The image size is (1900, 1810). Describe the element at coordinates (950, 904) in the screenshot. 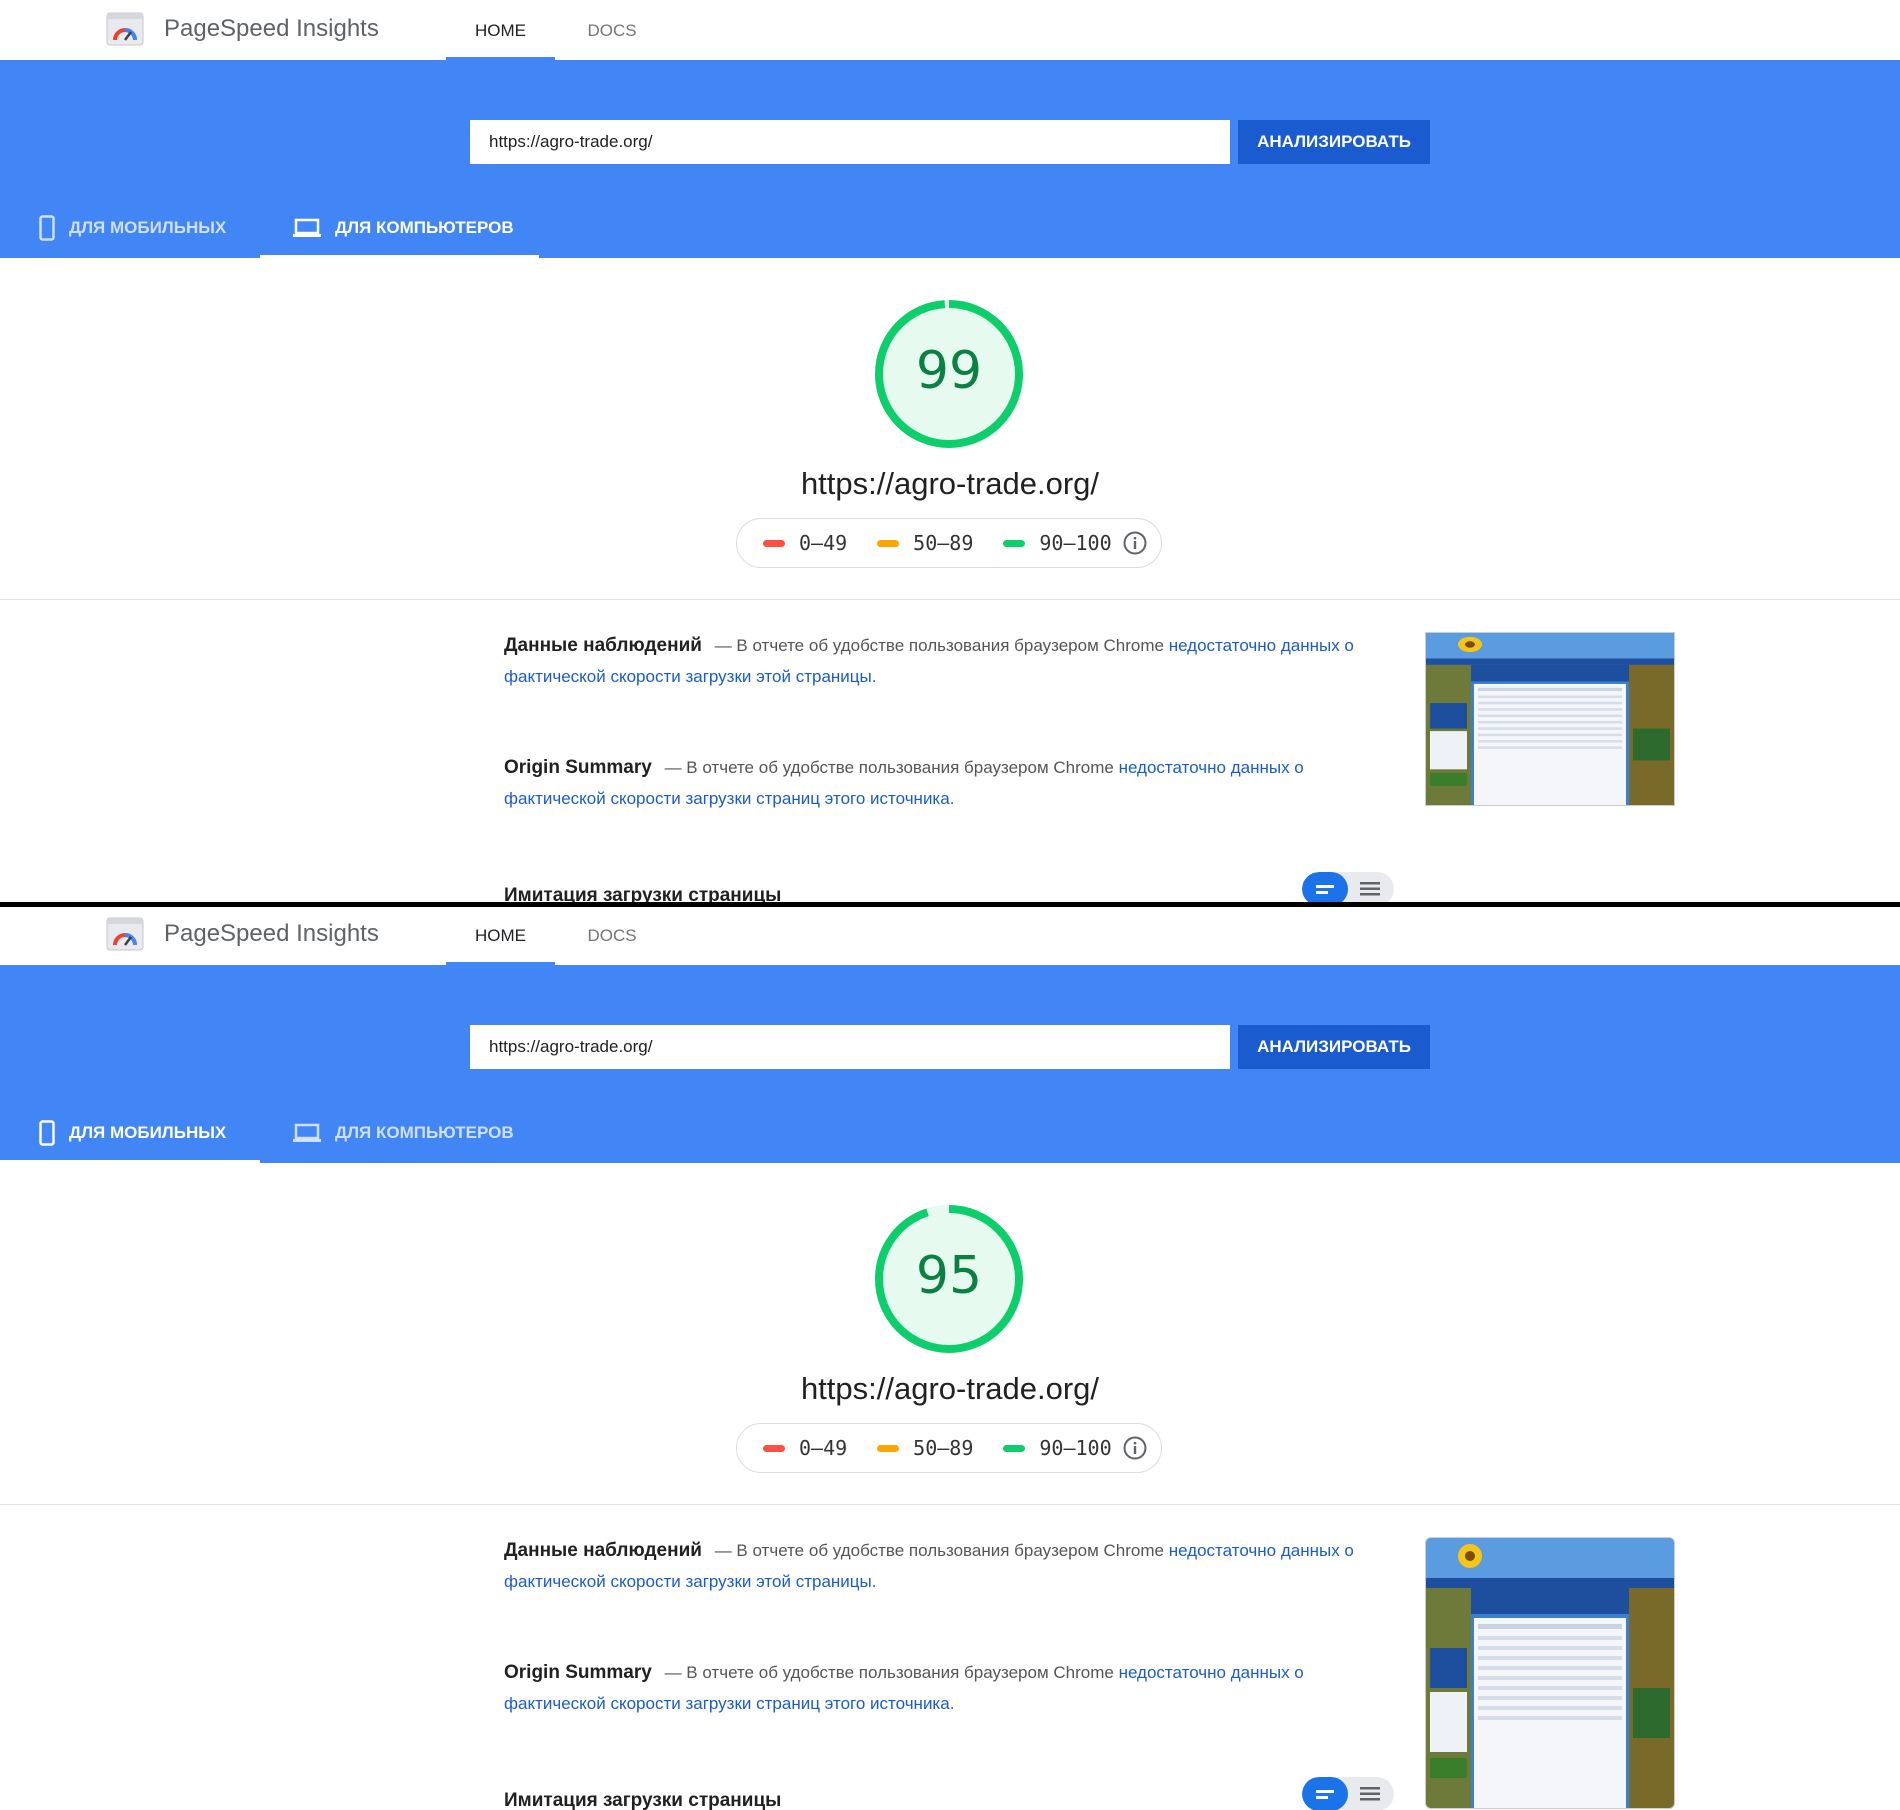

I see `screenshot-separator` at that location.